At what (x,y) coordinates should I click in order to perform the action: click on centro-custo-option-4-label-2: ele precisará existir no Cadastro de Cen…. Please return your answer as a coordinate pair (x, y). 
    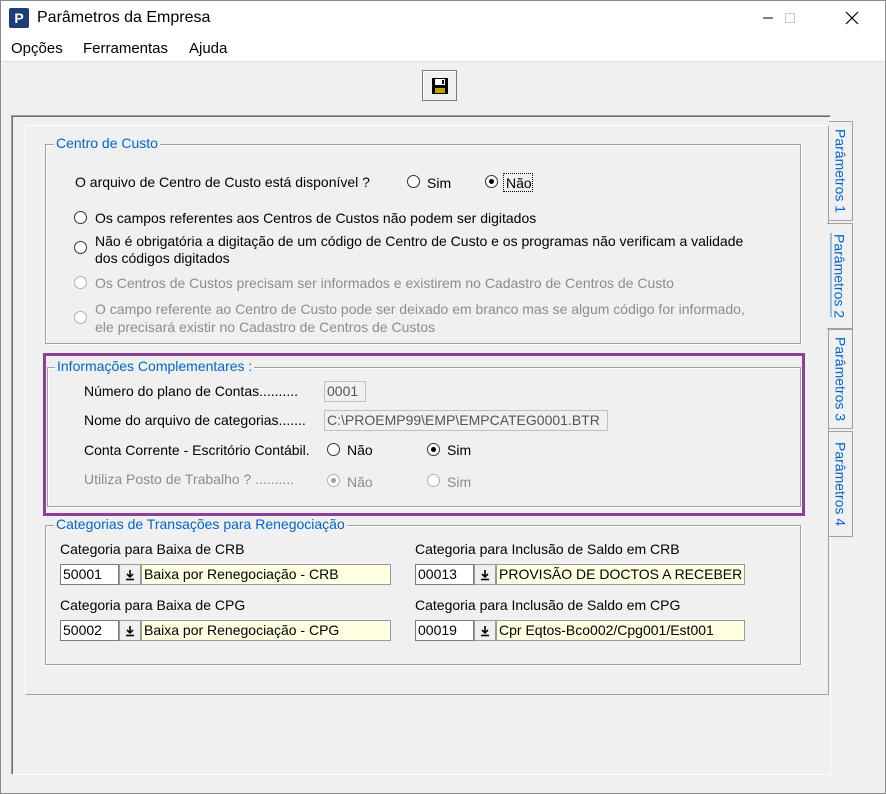
    Looking at the image, I should click on (265, 327).